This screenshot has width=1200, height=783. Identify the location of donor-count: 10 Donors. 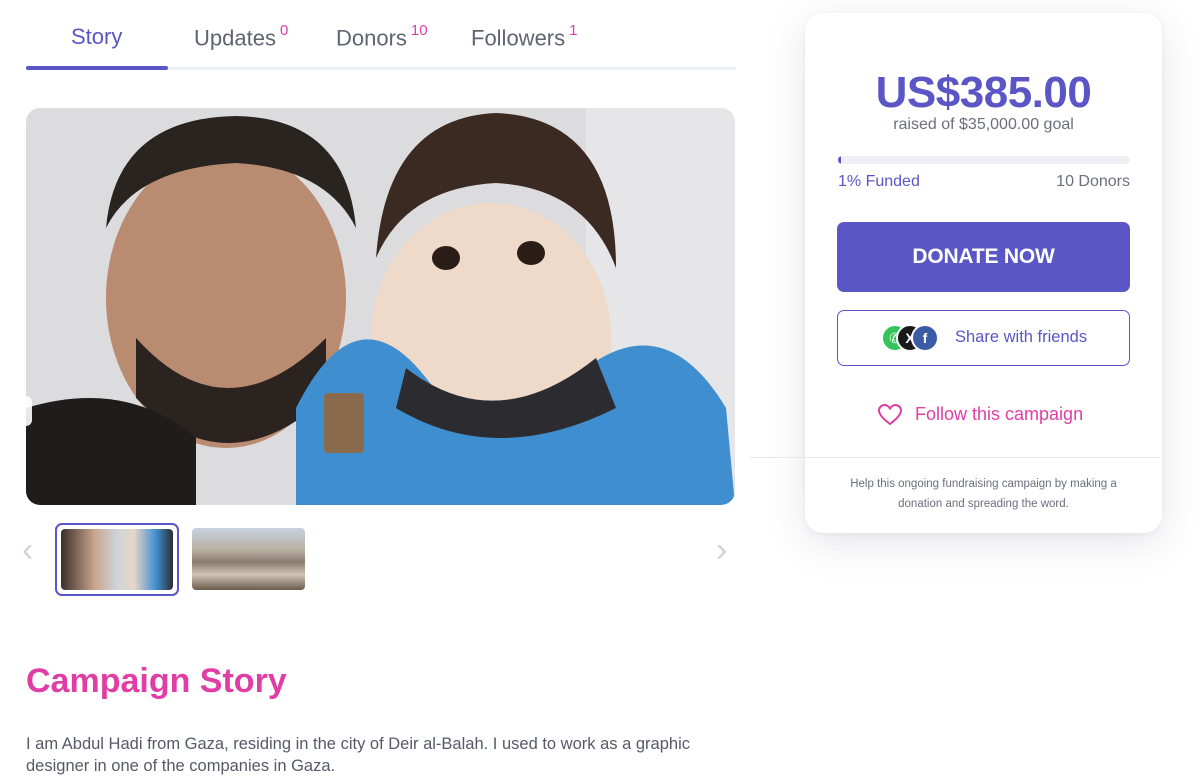
(1093, 181).